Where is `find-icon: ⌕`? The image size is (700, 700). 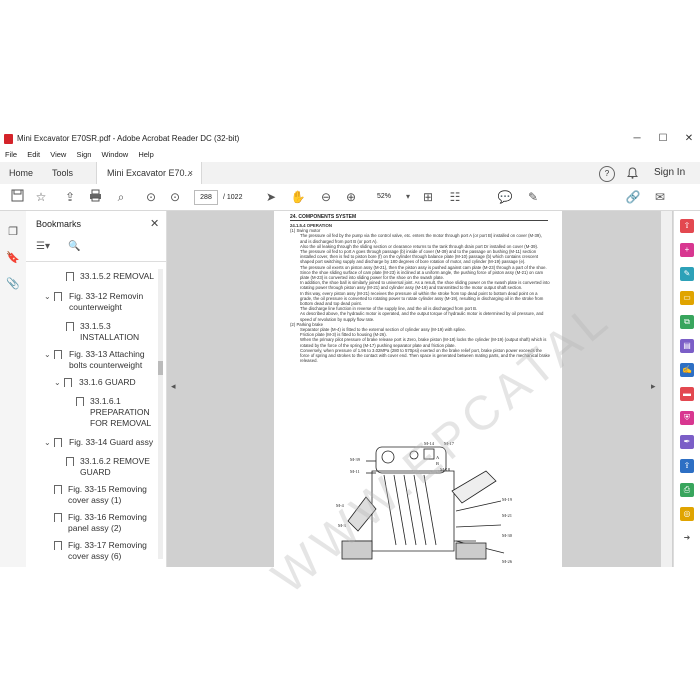 find-icon: ⌕ is located at coordinates (121, 197).